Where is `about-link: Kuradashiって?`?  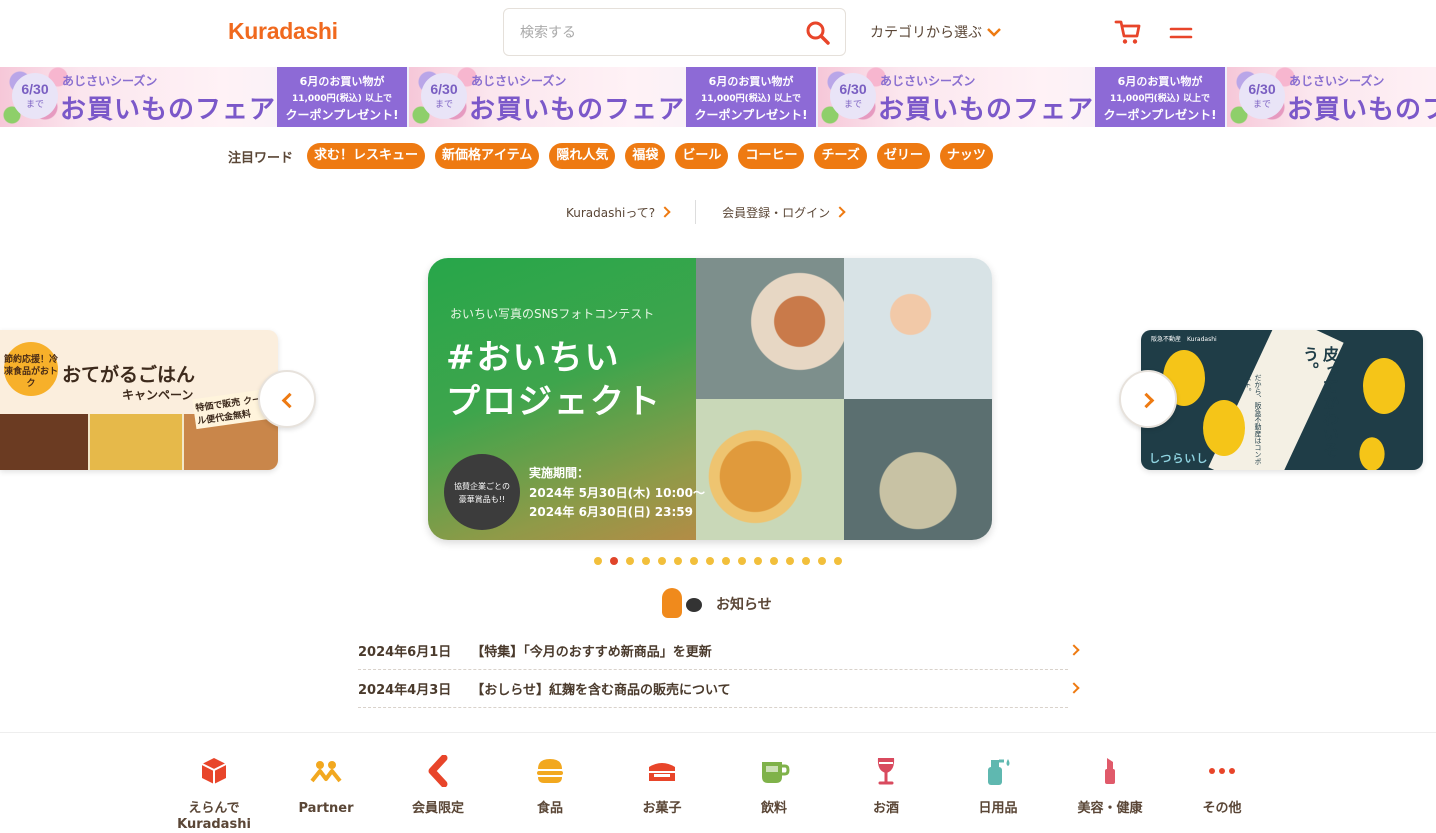
about-link: Kuradashiって? is located at coordinates (618, 212).